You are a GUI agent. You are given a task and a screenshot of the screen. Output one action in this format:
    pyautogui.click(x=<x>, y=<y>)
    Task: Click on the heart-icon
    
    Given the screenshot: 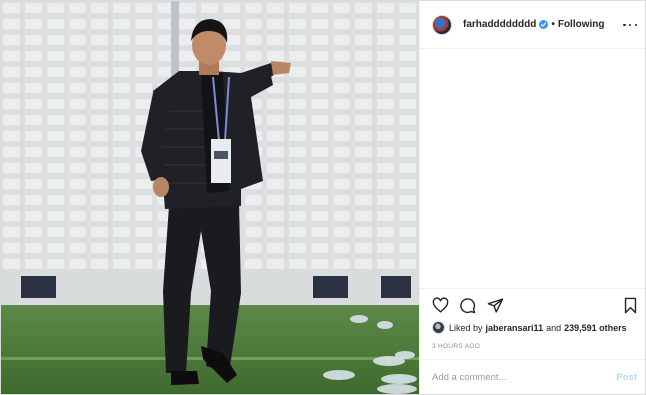 What is the action you would take?
    pyautogui.click(x=440, y=305)
    